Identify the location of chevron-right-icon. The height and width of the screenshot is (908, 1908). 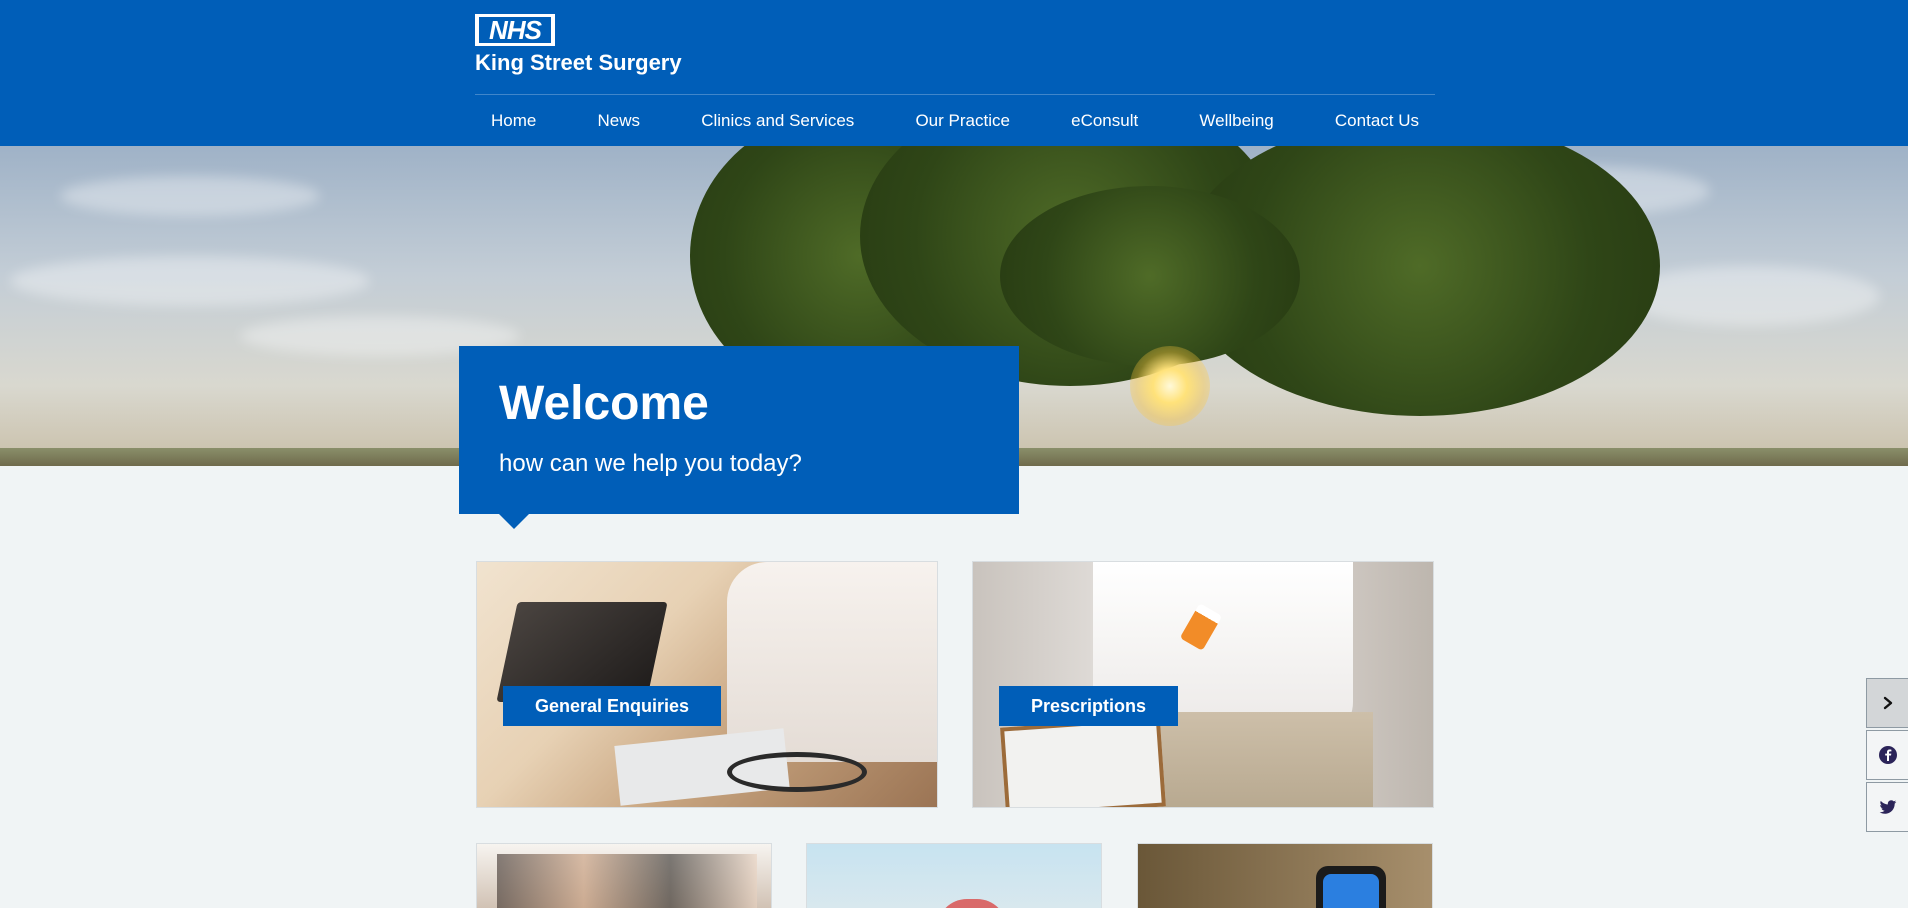
(1888, 703).